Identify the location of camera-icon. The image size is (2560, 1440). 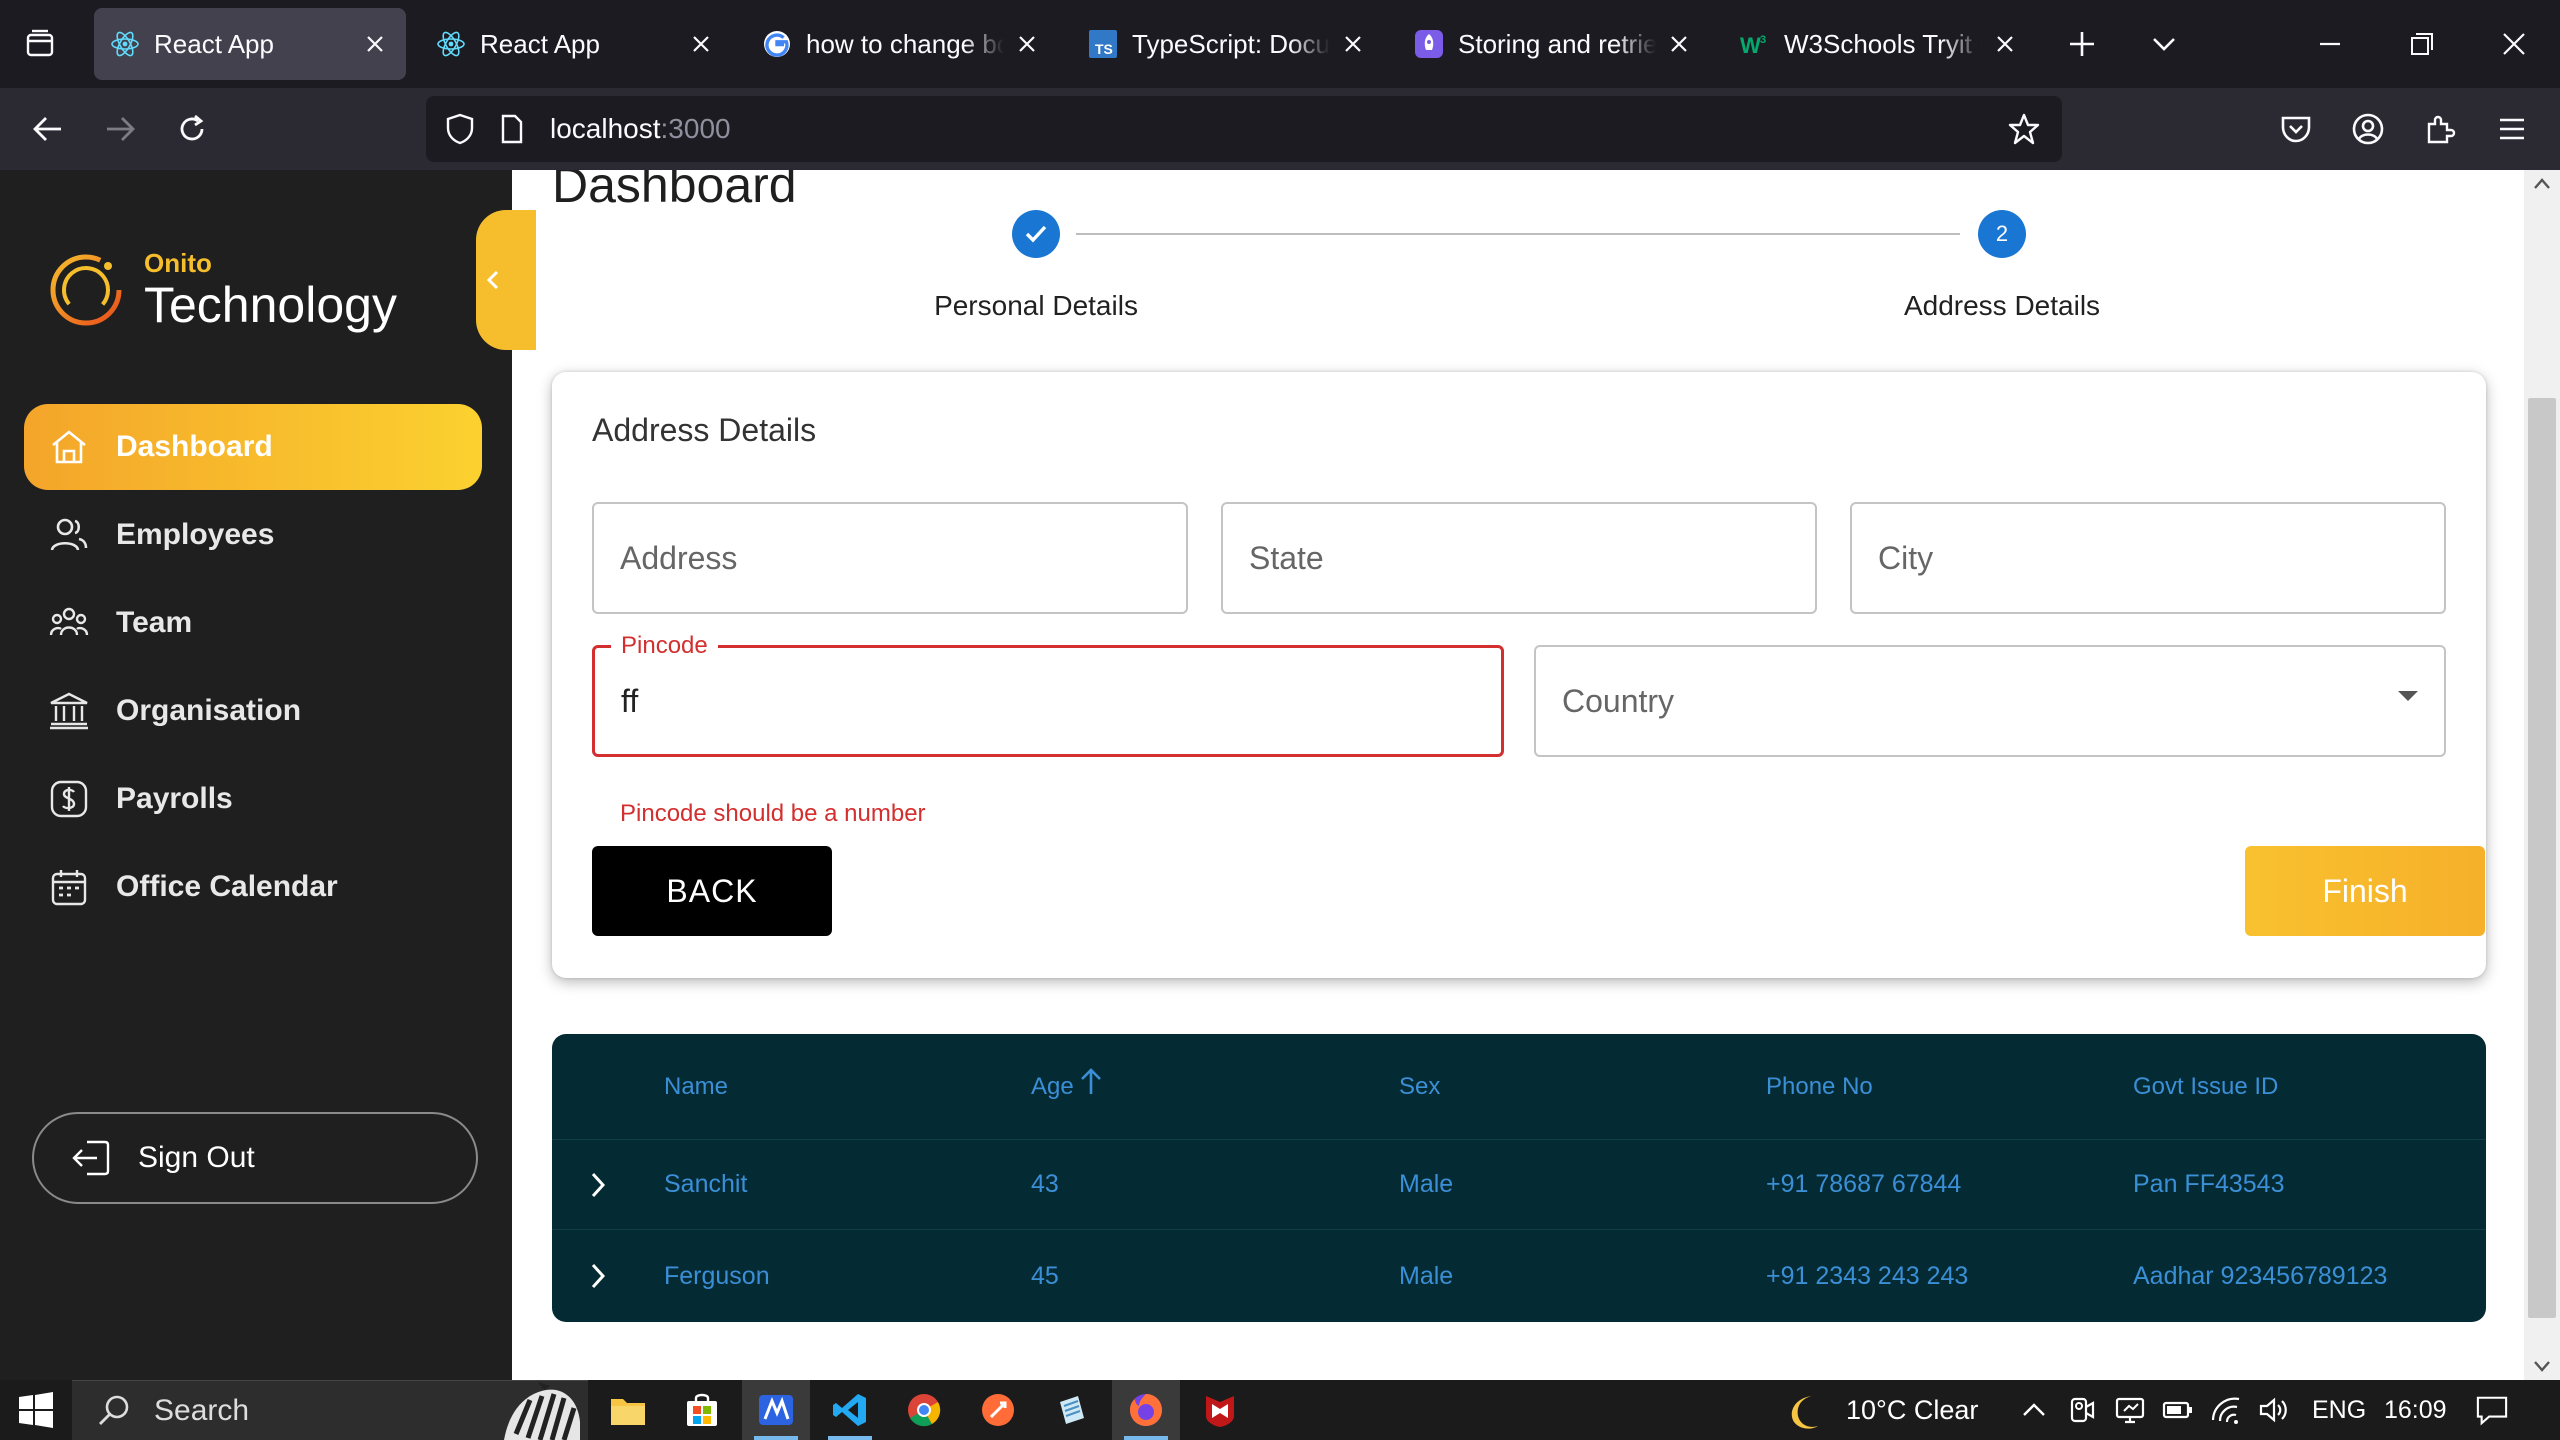
(2082, 1410).